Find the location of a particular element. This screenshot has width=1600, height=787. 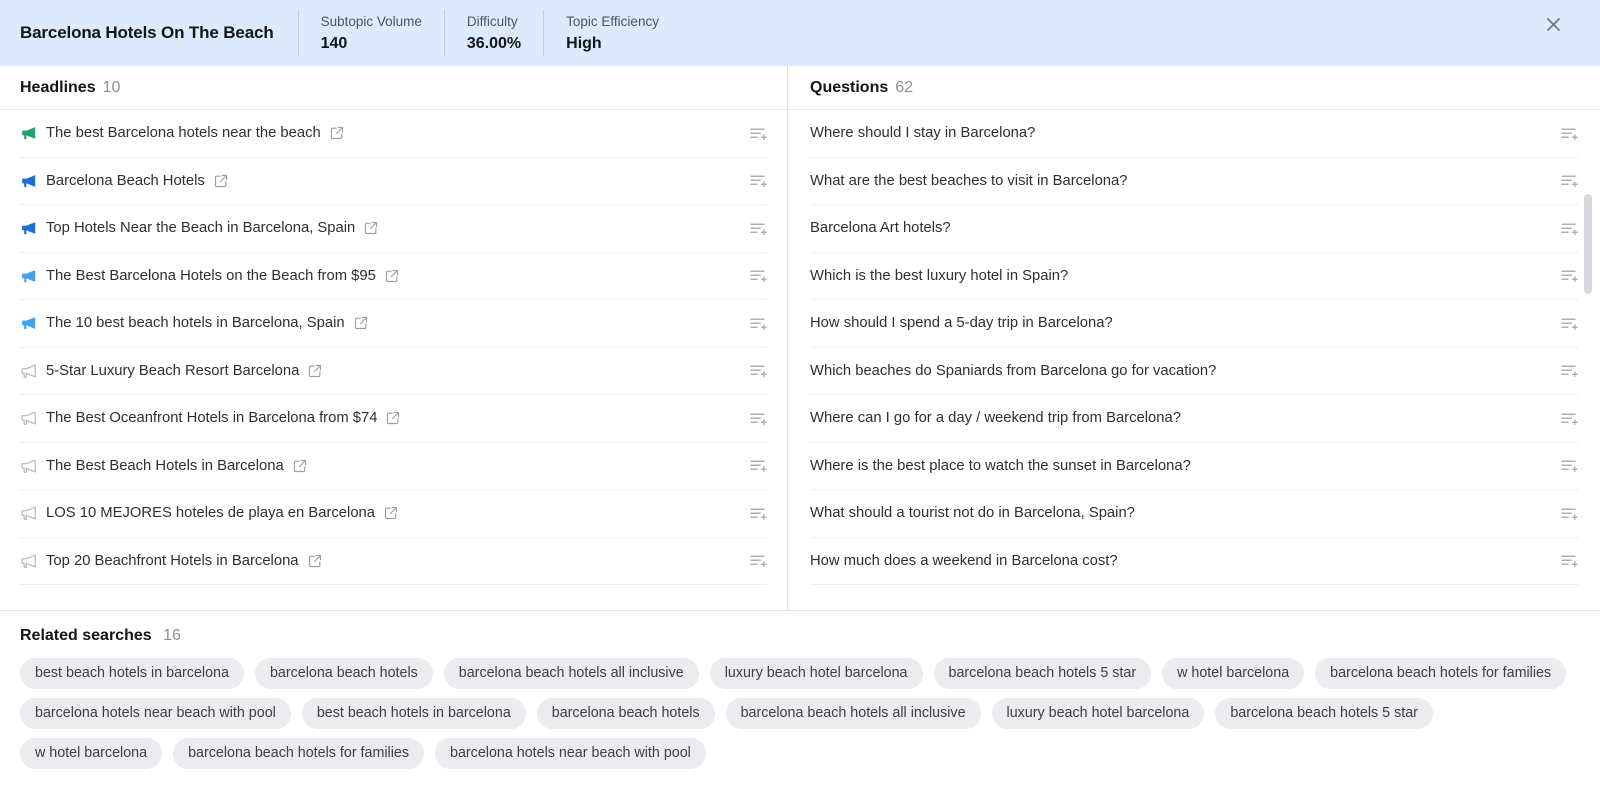

headline-row: The Best Beach Hotels in Barcelona is located at coordinates (393, 466).